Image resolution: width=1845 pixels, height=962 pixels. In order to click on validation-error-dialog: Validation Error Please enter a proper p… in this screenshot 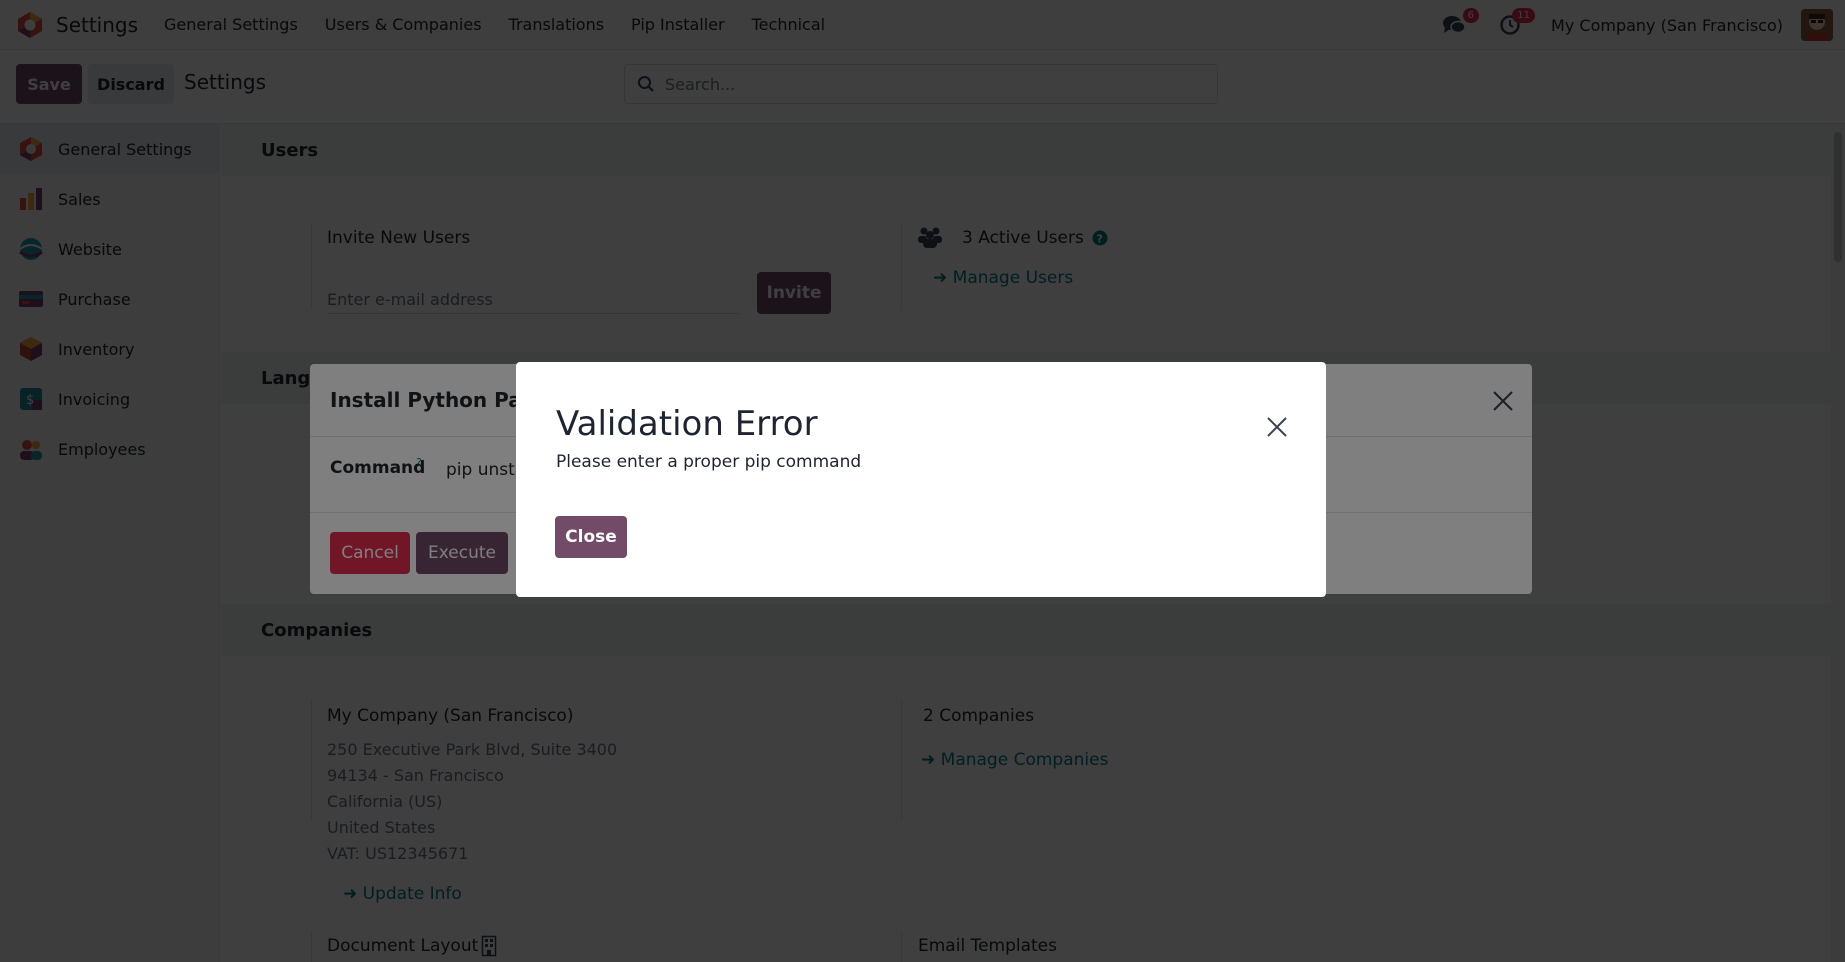, I will do `click(921, 479)`.